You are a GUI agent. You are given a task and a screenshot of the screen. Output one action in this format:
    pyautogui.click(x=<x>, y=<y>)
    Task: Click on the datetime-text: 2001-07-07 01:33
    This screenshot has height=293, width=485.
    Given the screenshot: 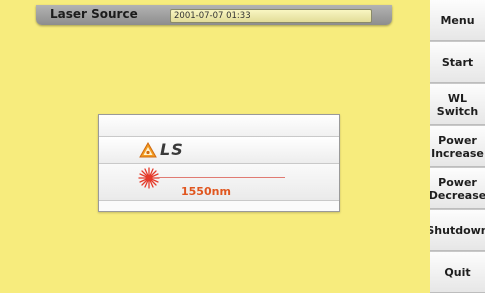 What is the action you would take?
    pyautogui.click(x=212, y=16)
    